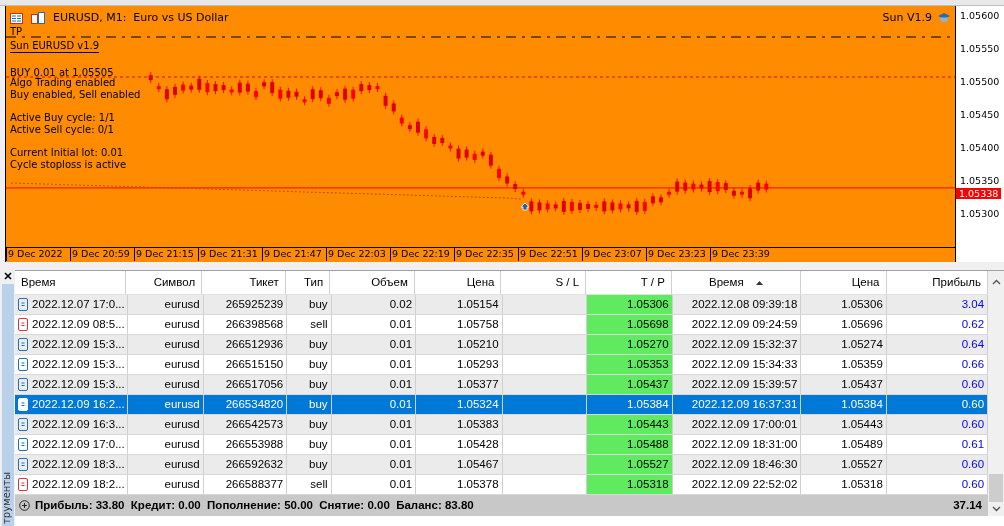 This screenshot has height=526, width=1004. Describe the element at coordinates (243, 282) in the screenshot. I see `column-header: Тикет` at that location.